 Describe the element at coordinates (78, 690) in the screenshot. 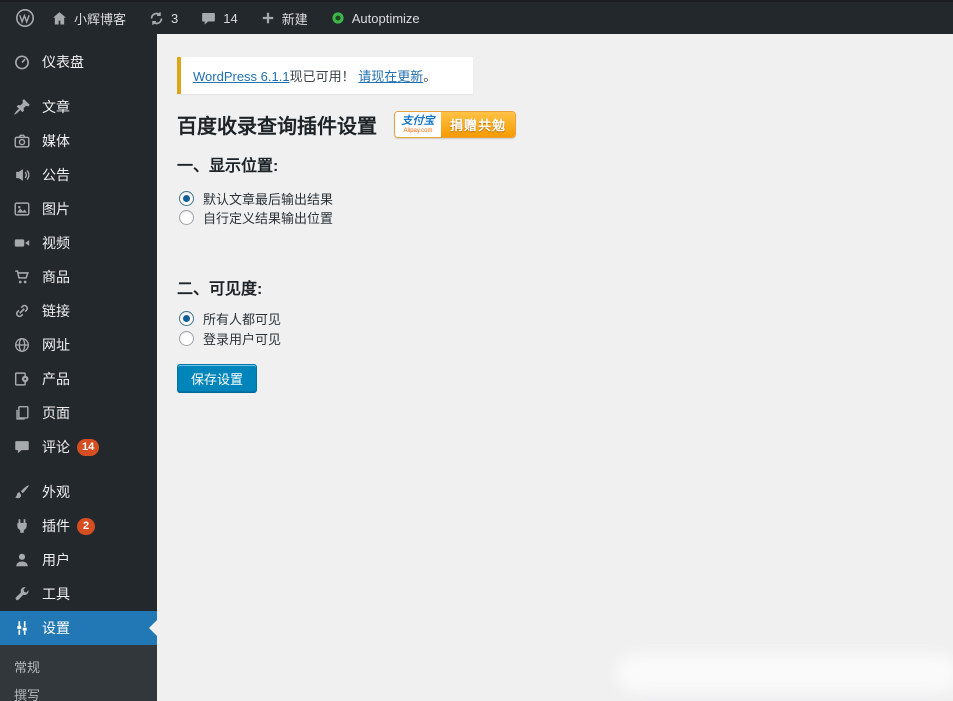

I see `sidebar-subitem-writing: 撰写` at that location.